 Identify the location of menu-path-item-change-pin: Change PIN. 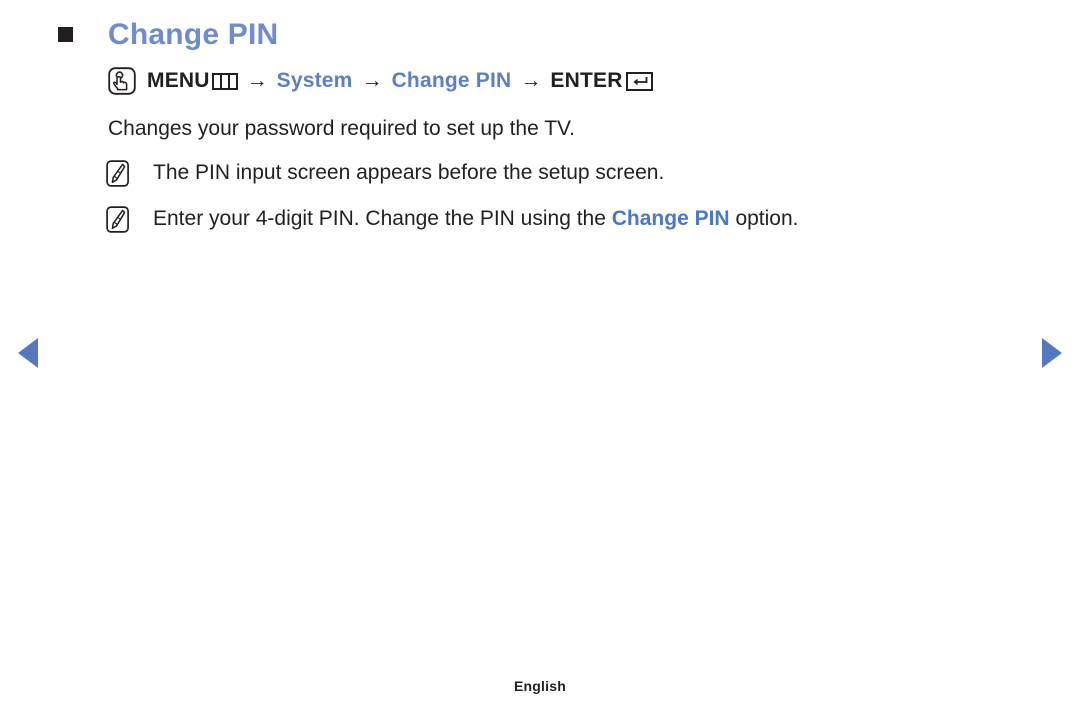
(451, 80).